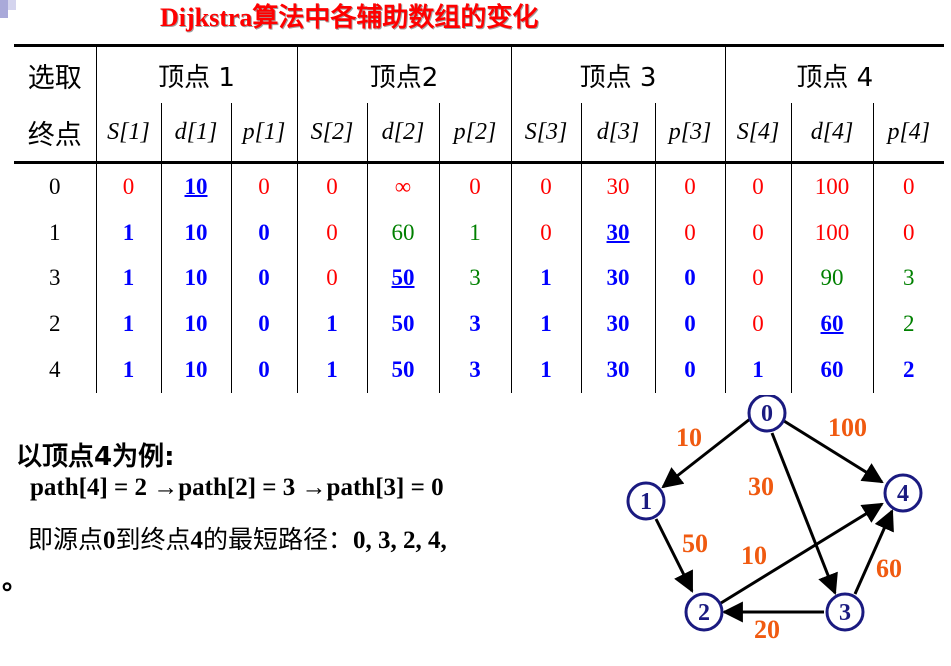 This screenshot has height=666, width=951. I want to click on table-cell: 100, so click(832, 186).